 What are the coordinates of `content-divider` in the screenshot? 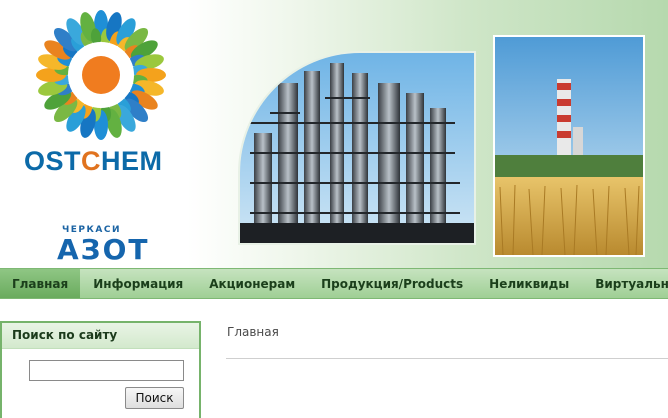 It's located at (447, 358).